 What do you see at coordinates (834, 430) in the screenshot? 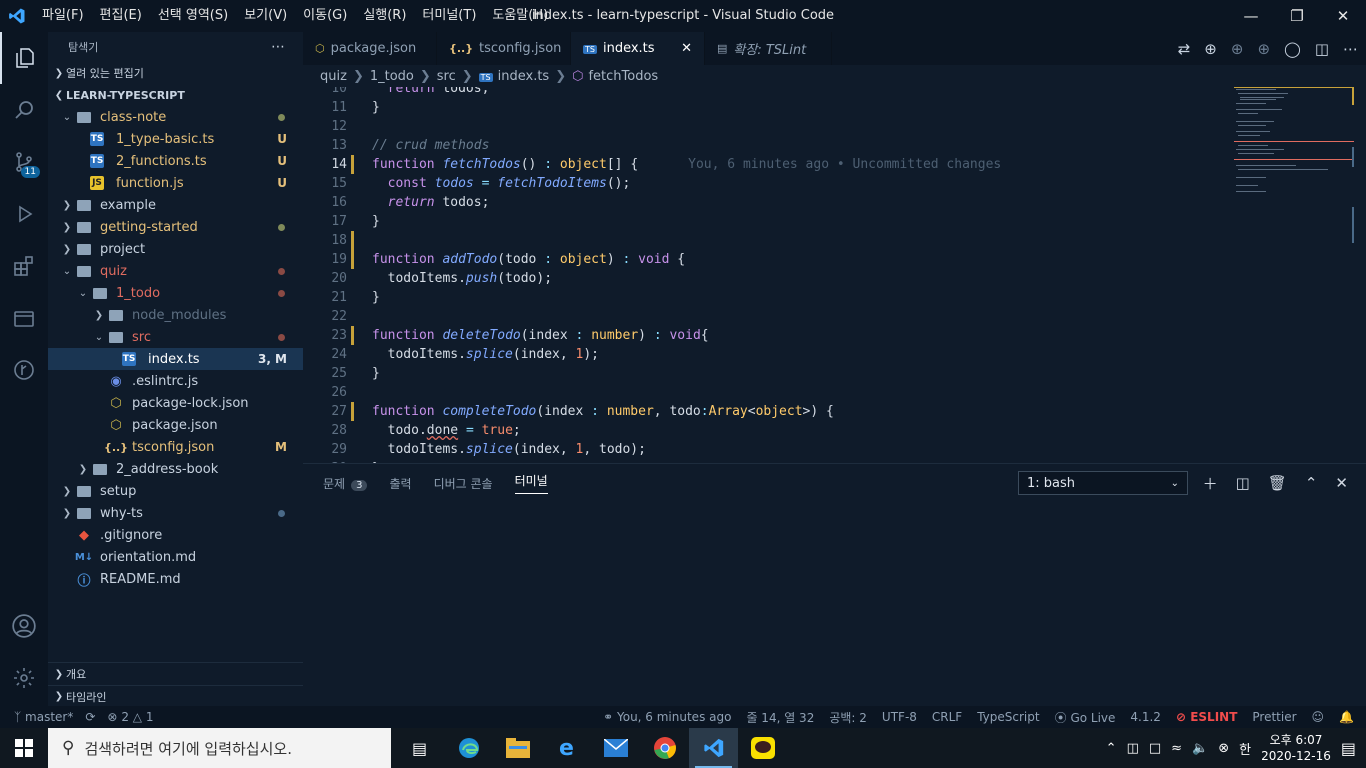
I see `code-line: 28 todo.done = true;` at bounding box center [834, 430].